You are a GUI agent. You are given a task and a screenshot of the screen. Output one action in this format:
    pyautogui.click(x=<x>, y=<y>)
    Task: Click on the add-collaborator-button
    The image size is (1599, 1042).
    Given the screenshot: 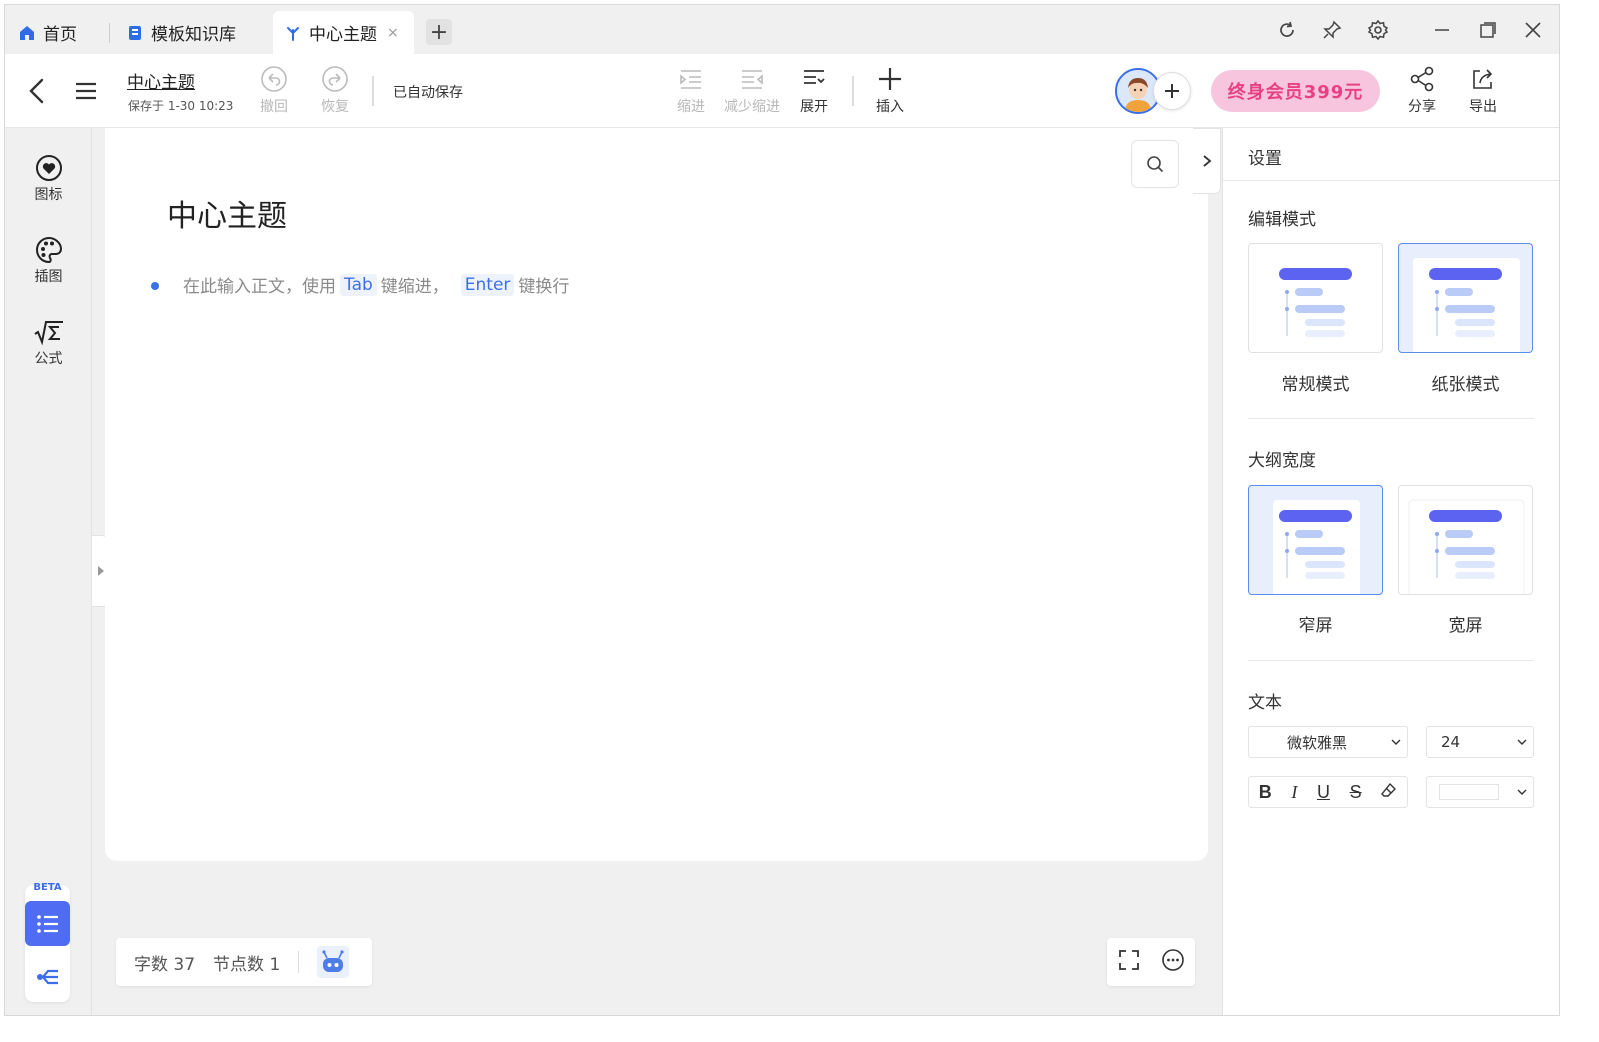 What is the action you would take?
    pyautogui.click(x=1172, y=91)
    